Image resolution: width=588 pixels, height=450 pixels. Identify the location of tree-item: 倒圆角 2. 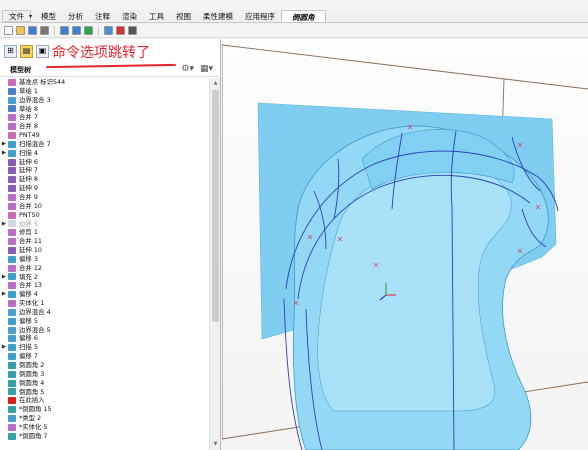
(105, 365).